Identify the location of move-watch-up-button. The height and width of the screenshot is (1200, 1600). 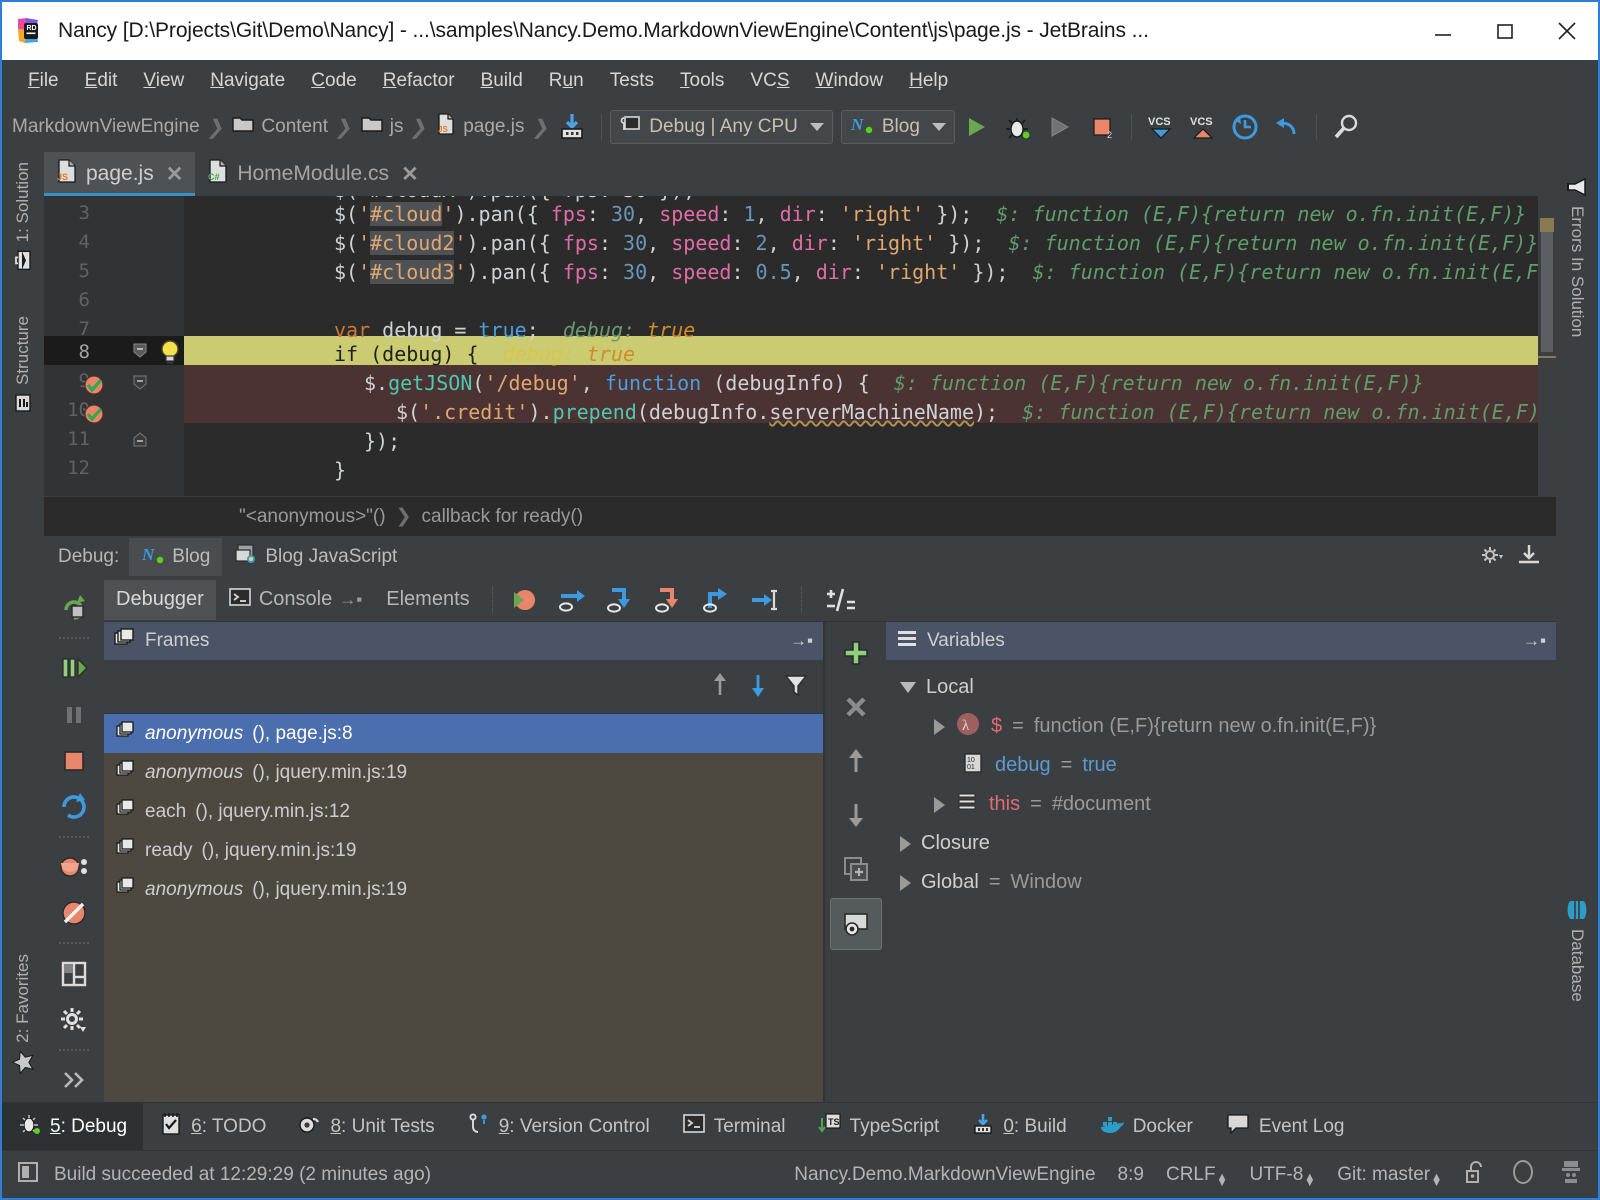
(856, 761).